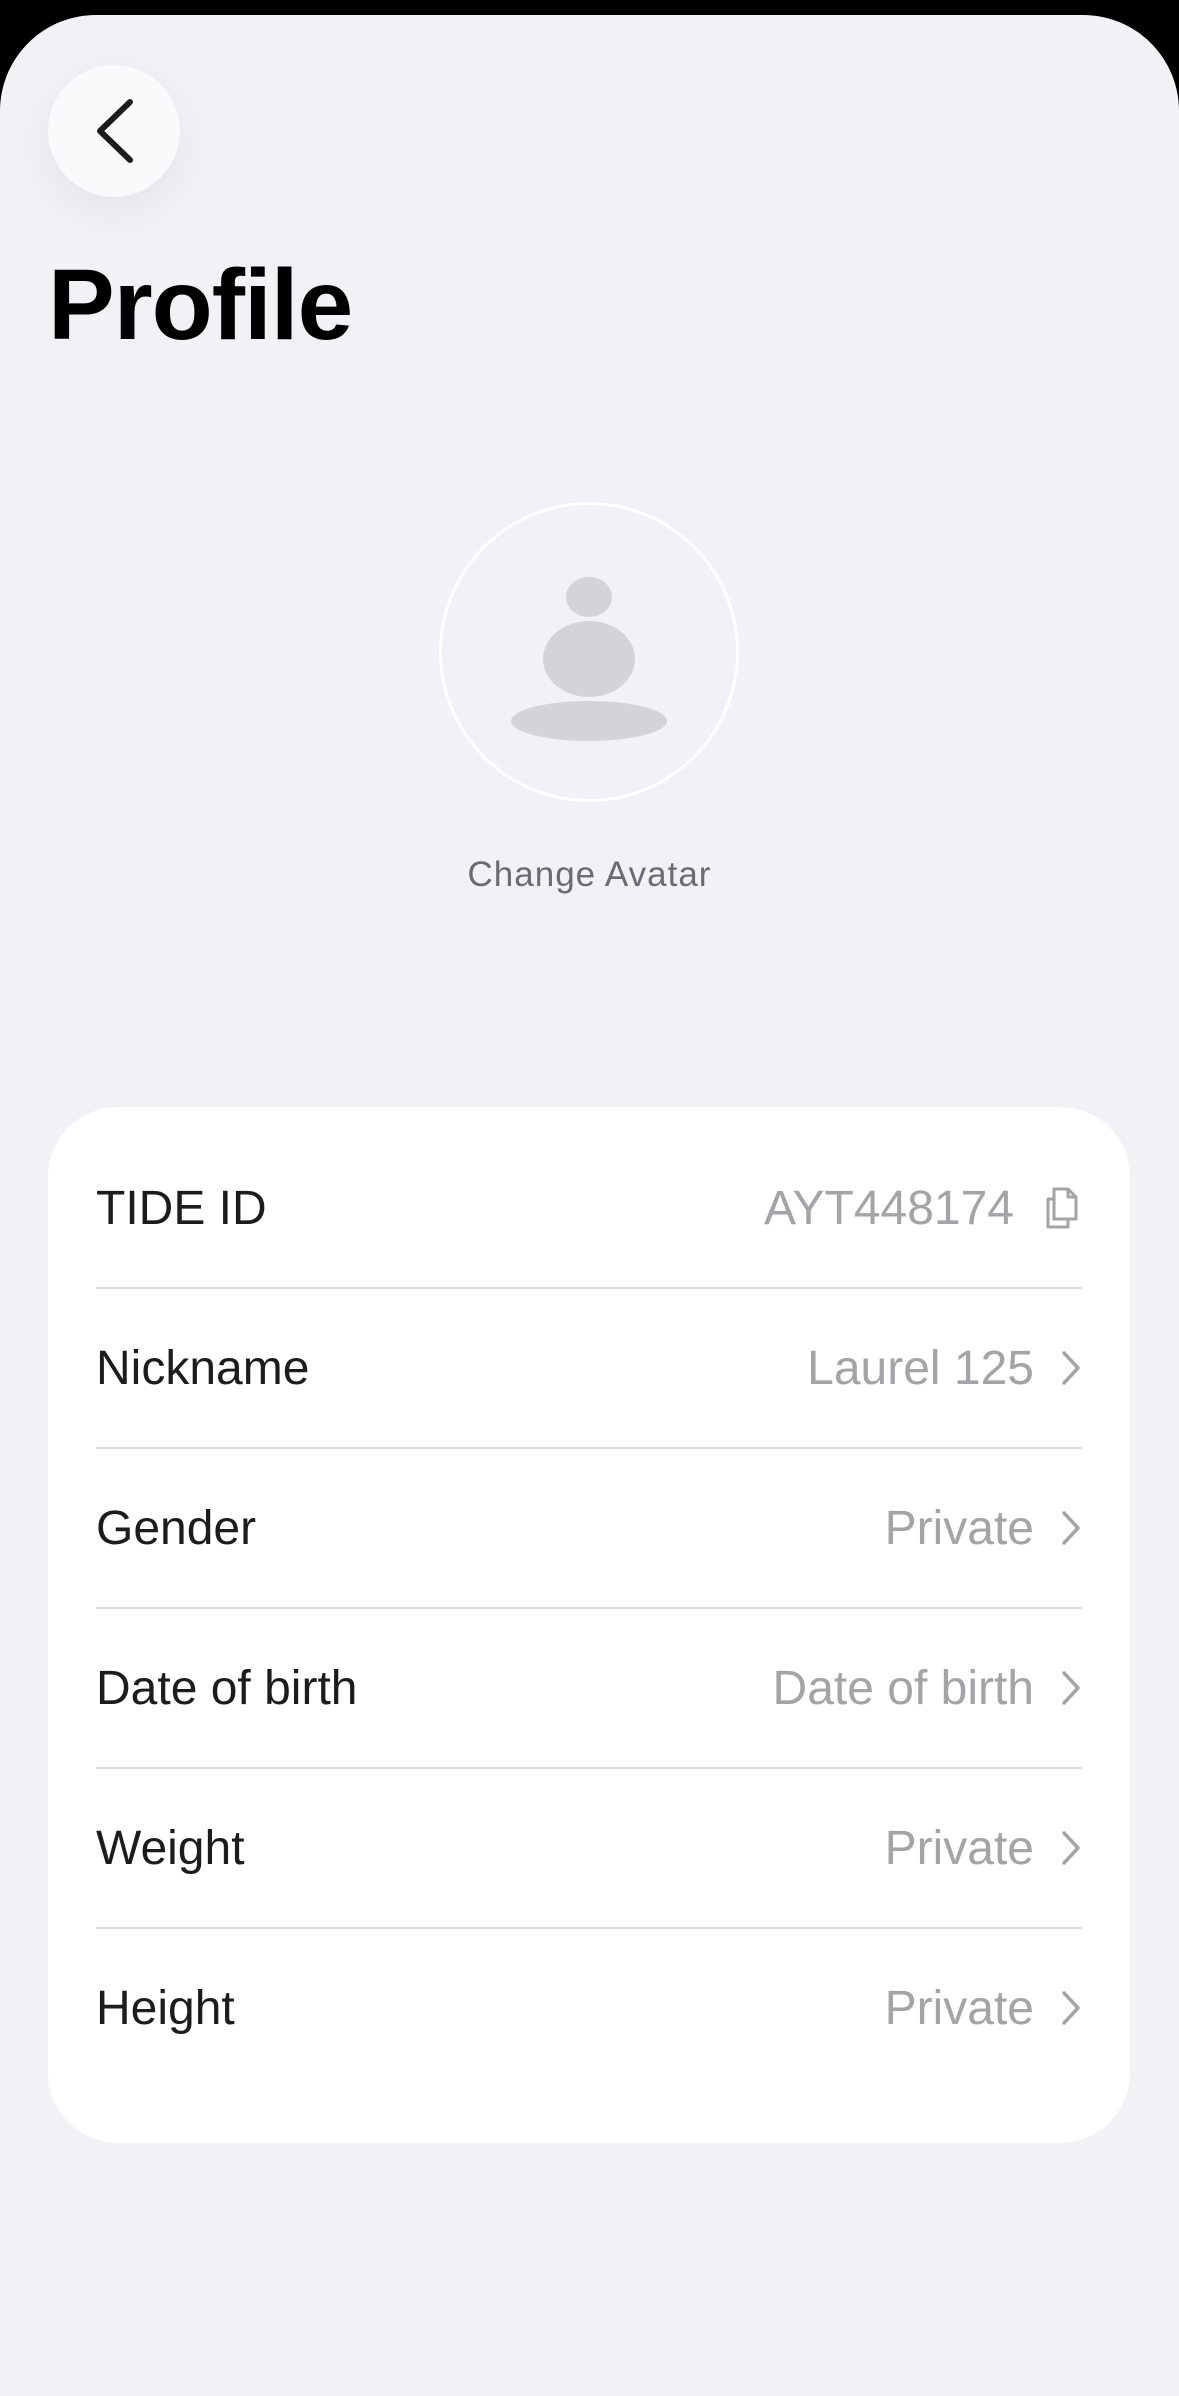 The image size is (1179, 2396). I want to click on profile-row-weight: Weight Private, so click(589, 1847).